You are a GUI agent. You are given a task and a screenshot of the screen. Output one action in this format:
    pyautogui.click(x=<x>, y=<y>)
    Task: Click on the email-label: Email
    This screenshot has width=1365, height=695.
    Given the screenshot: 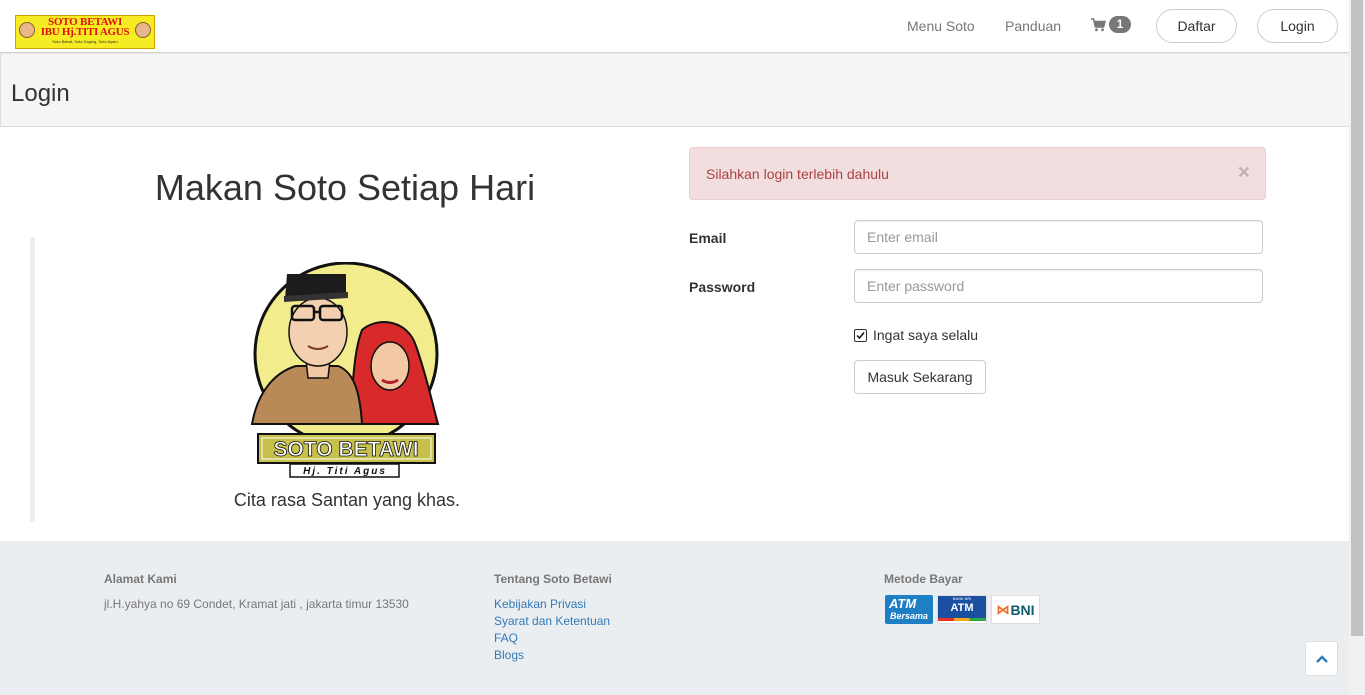 What is the action you would take?
    pyautogui.click(x=708, y=238)
    